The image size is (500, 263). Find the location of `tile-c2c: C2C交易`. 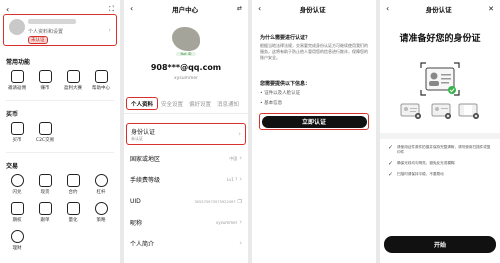

tile-c2c: C2C交易 is located at coordinates (45, 132).